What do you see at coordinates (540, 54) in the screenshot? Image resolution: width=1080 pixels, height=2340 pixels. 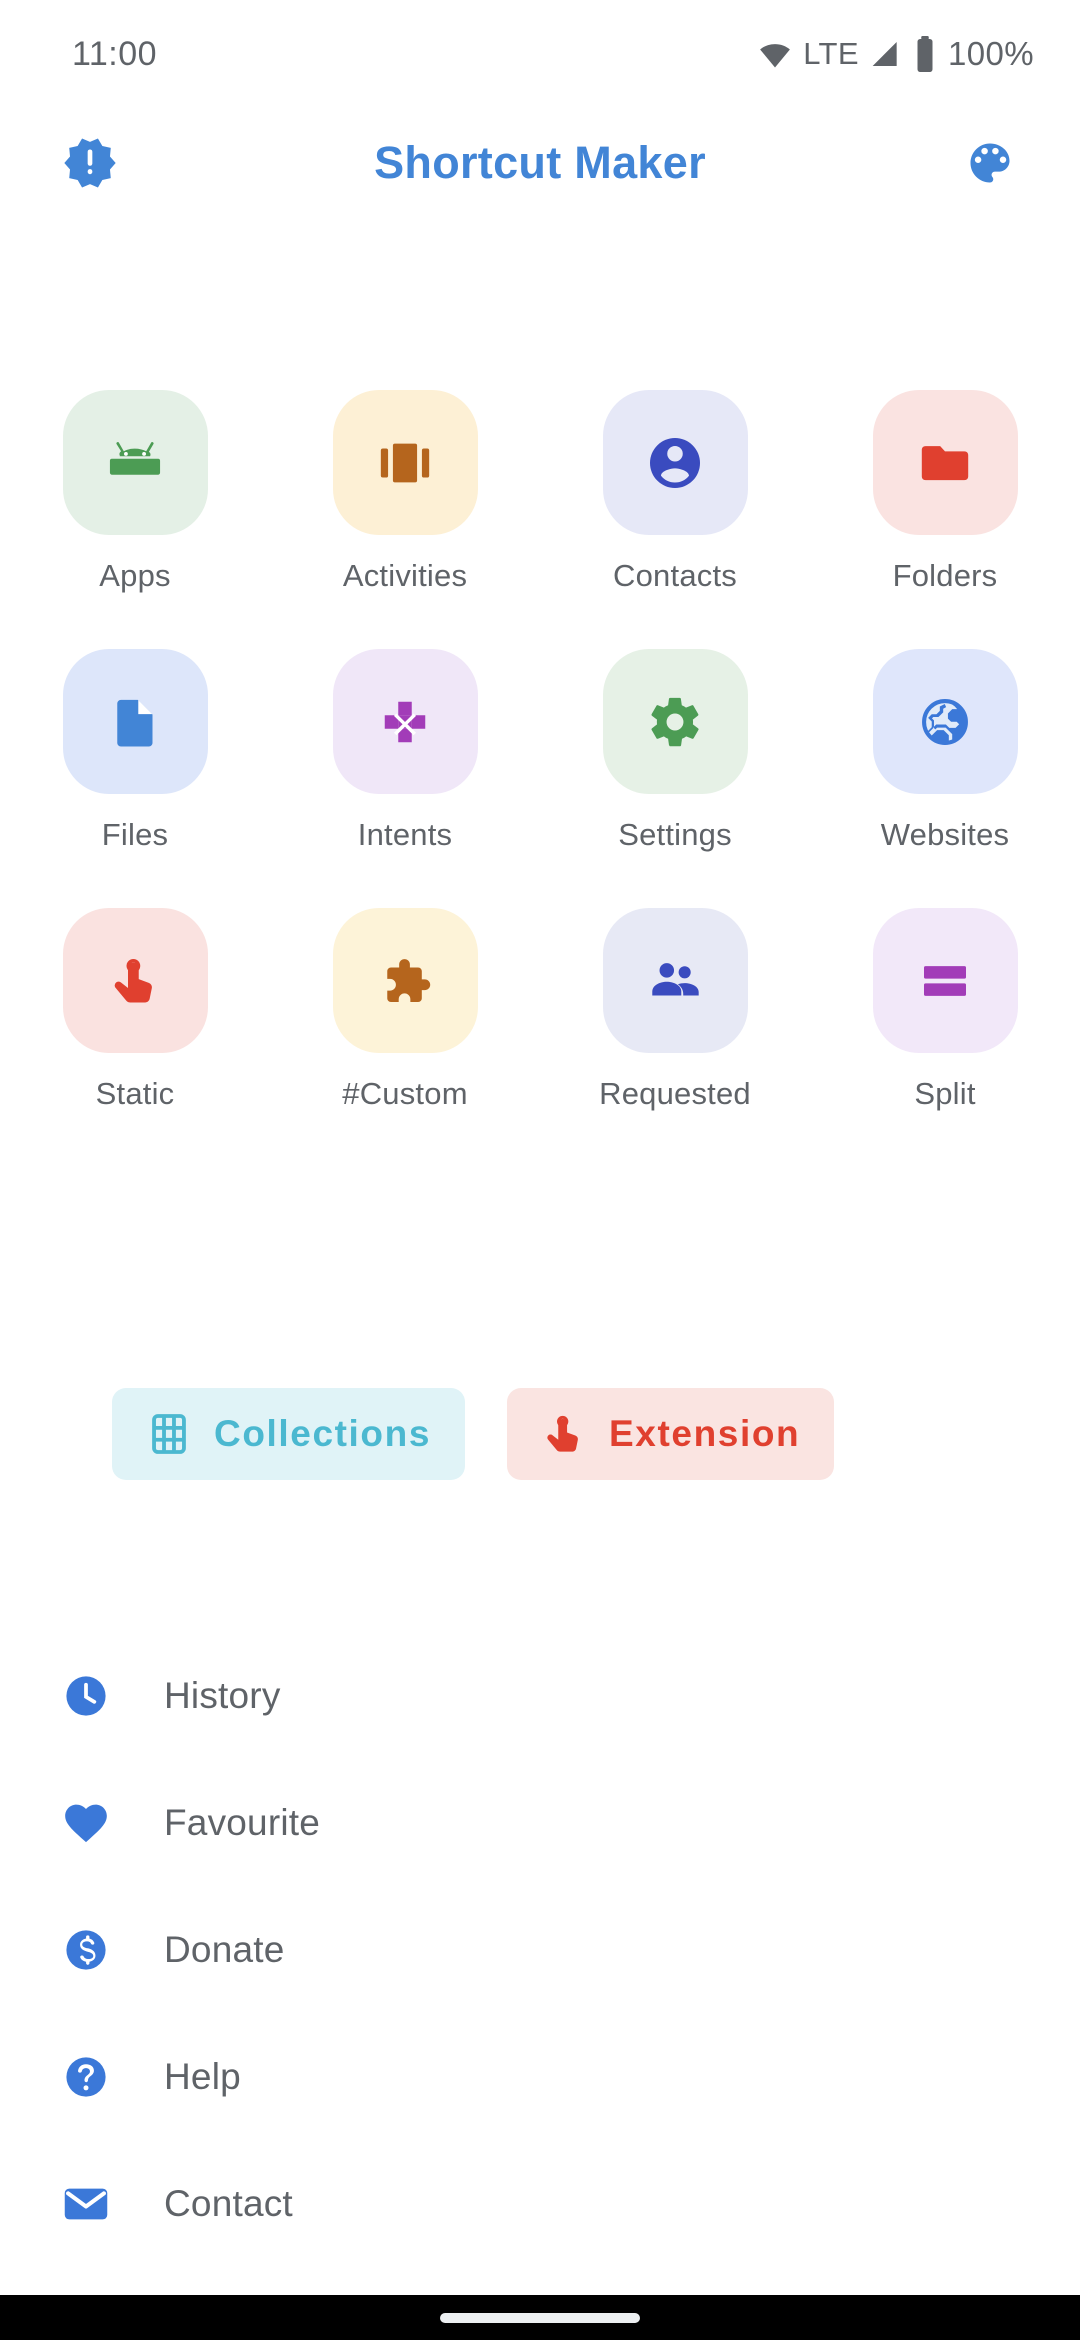 I see `status-bar: 11:00 LTE 100%` at bounding box center [540, 54].